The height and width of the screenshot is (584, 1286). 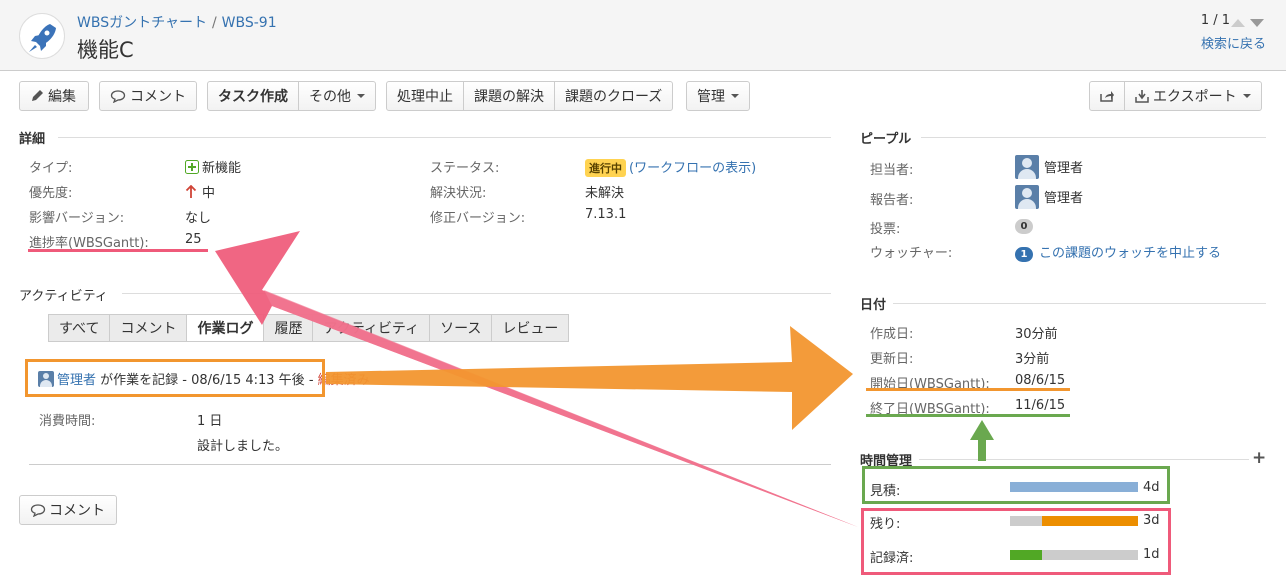 I want to click on share-icon, so click(x=1107, y=96).